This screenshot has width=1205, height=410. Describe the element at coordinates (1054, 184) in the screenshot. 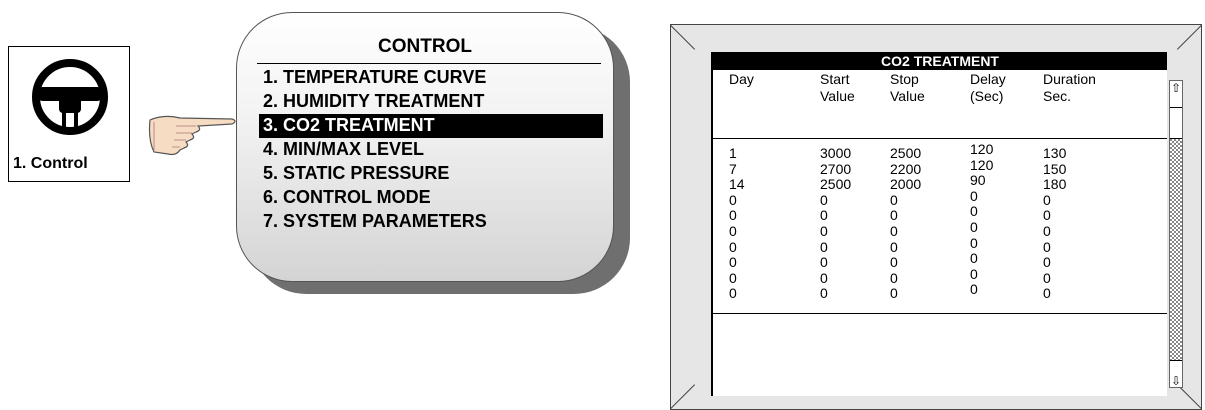

I see `cell-duration: 180` at that location.